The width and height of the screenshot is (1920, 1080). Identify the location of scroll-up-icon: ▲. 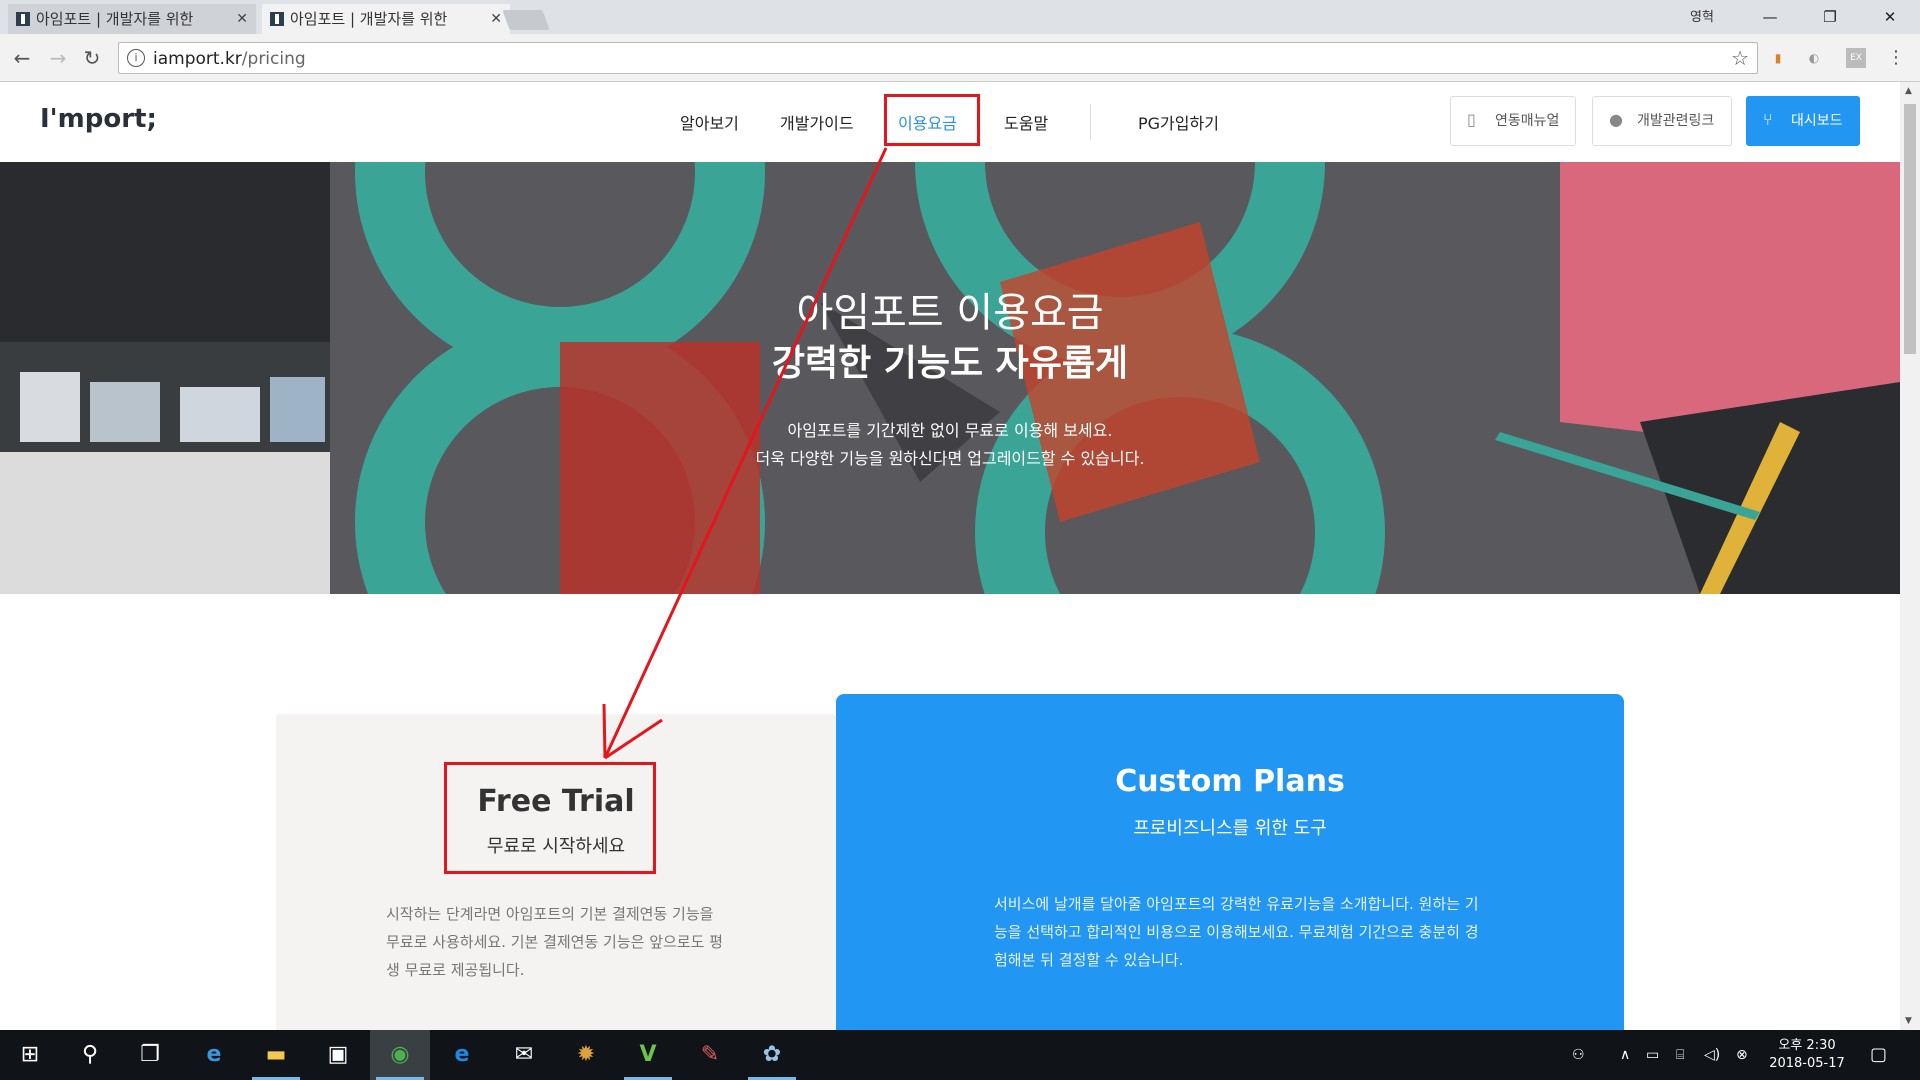
(1908, 91).